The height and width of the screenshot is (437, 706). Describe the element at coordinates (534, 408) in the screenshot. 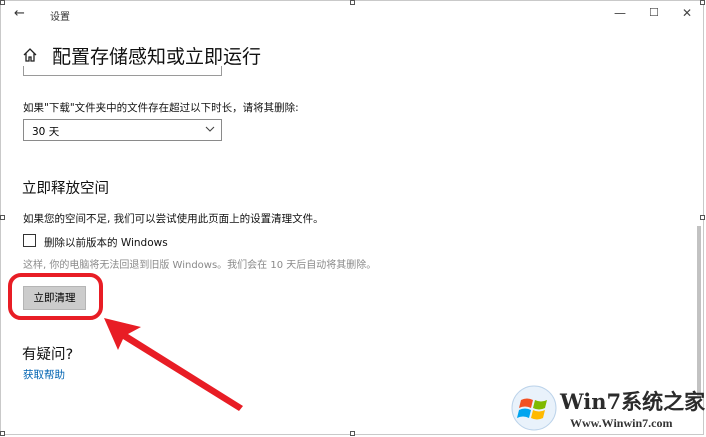

I see `windows-logo-icon` at that location.